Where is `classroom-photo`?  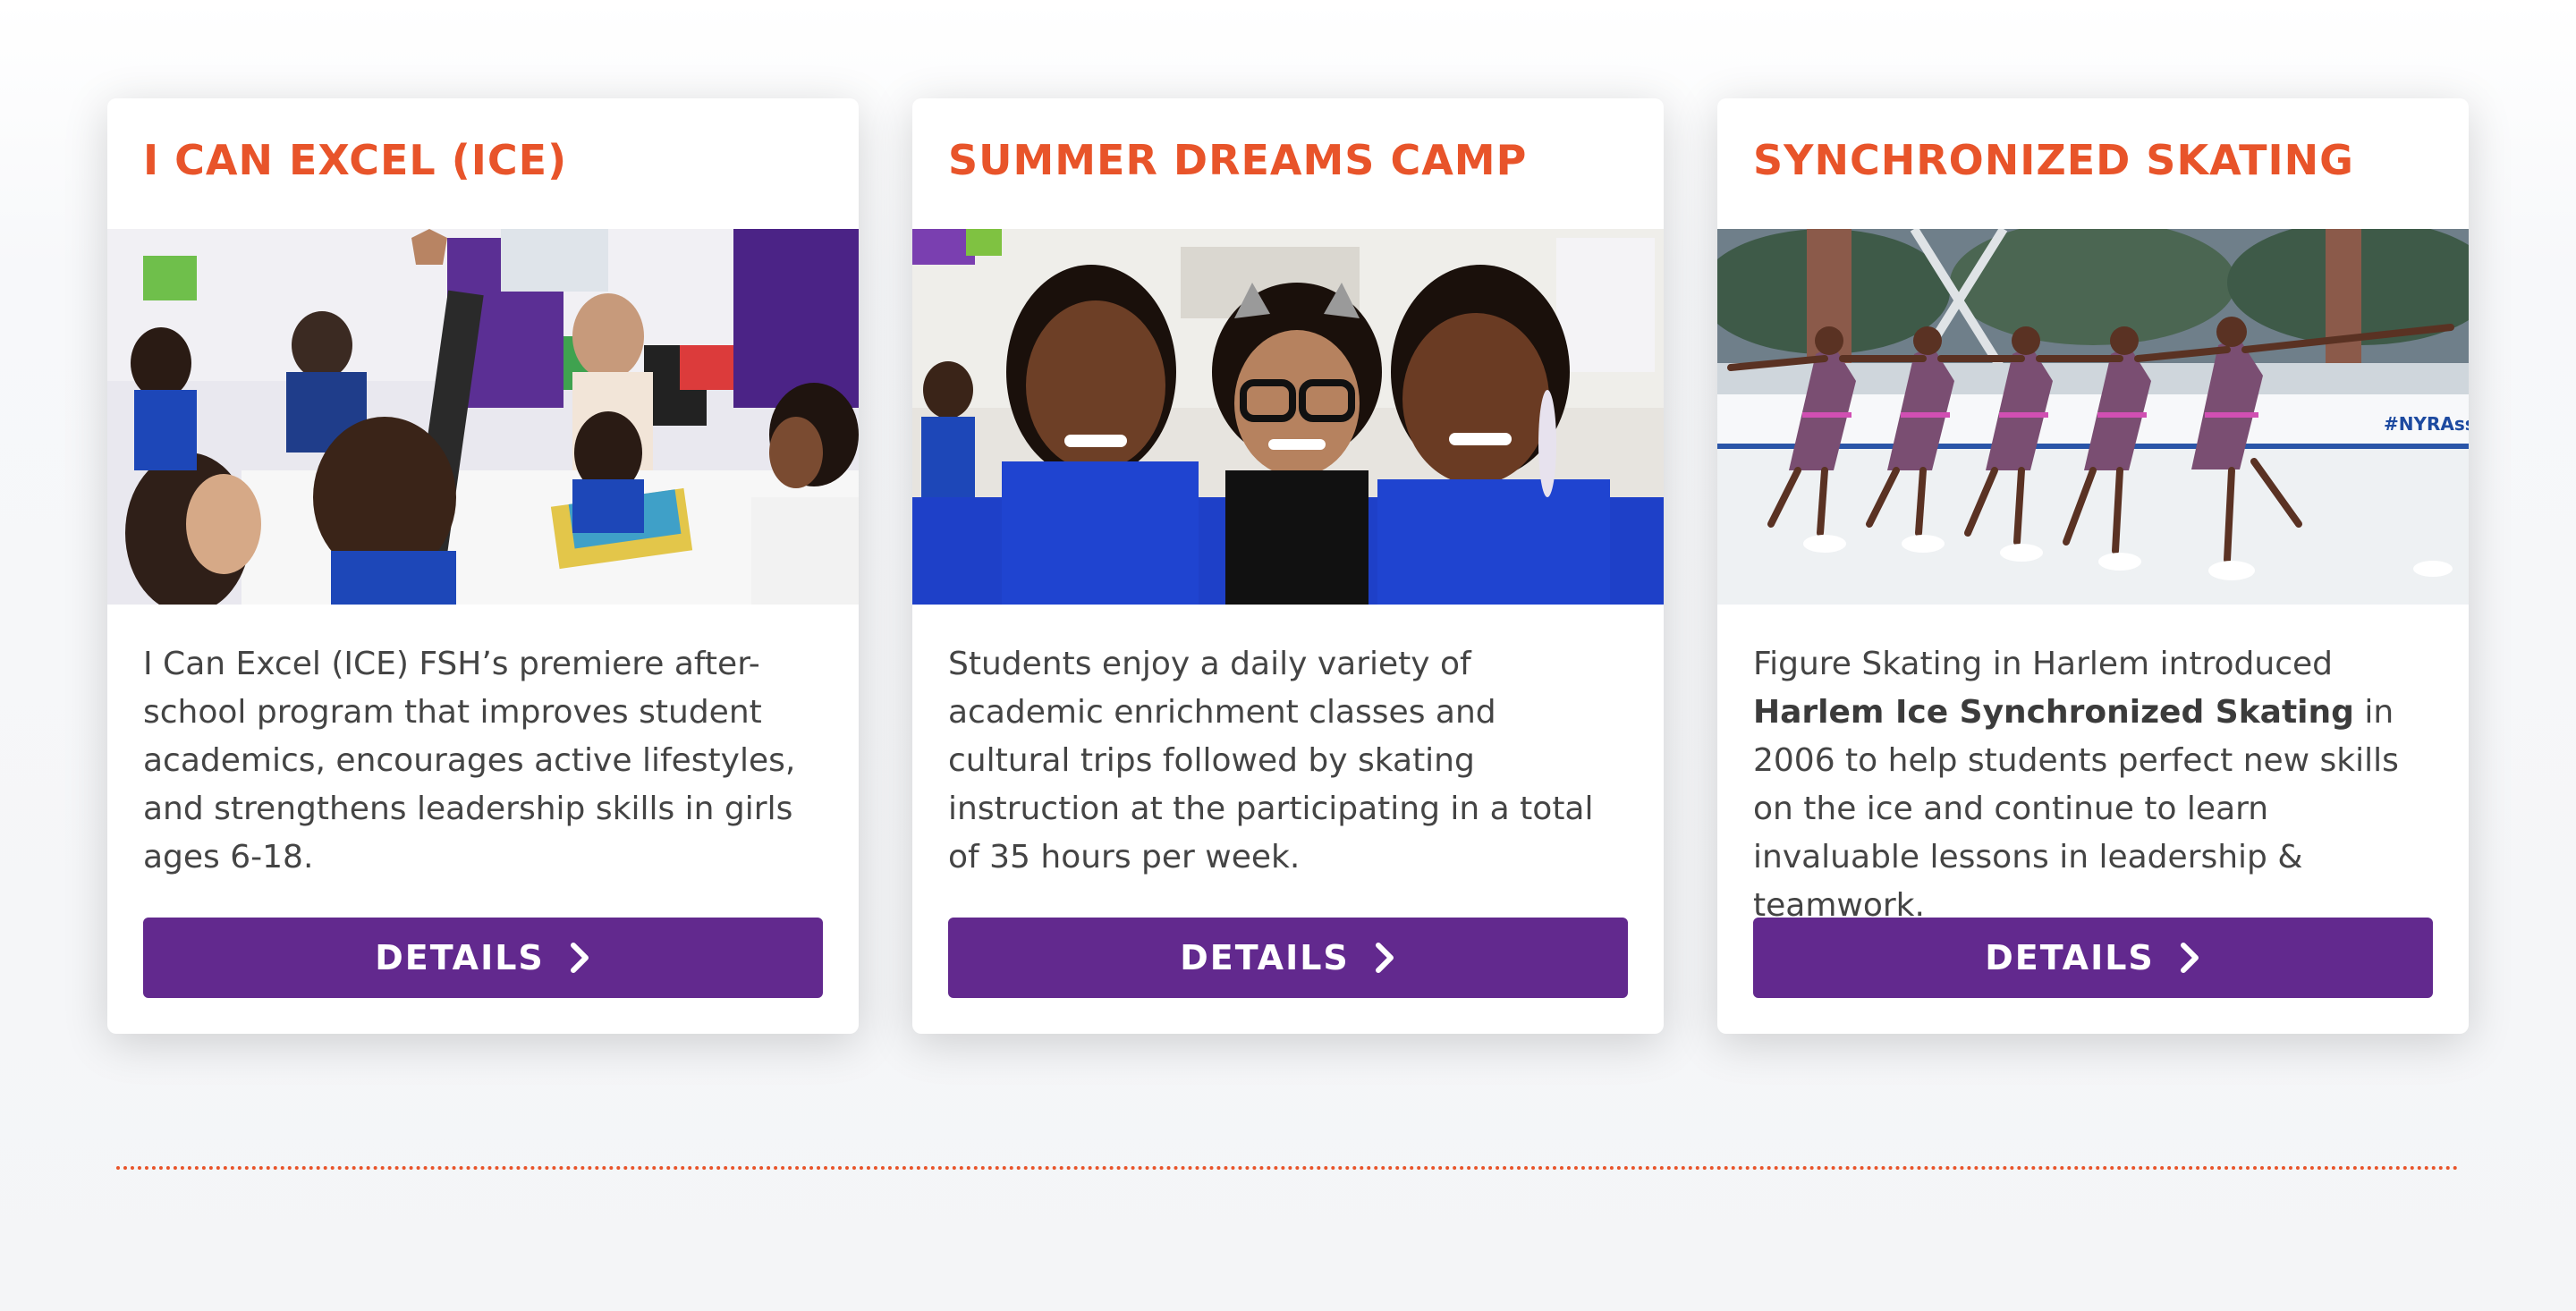
classroom-photo is located at coordinates (483, 417).